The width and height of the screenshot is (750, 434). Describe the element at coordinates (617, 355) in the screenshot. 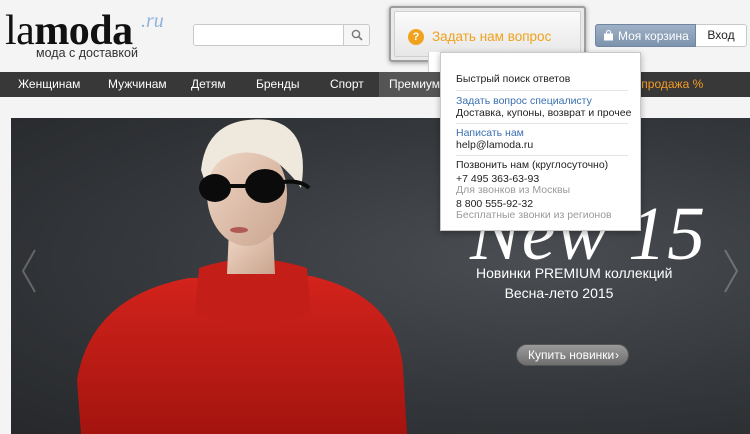

I see `chevron-right-icon: ›` at that location.